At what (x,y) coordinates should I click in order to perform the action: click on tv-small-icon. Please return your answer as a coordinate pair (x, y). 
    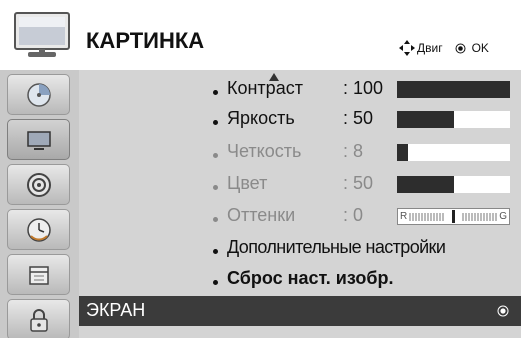
    Looking at the image, I should click on (38, 140).